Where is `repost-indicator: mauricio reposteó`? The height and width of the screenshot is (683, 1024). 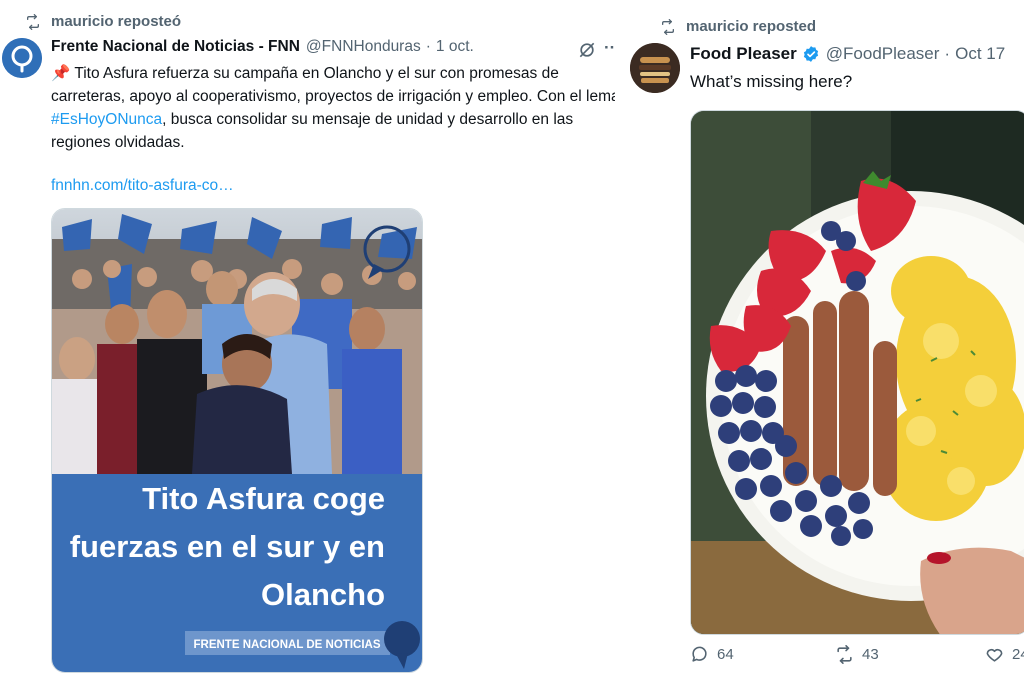 repost-indicator: mauricio reposteó is located at coordinates (103, 21).